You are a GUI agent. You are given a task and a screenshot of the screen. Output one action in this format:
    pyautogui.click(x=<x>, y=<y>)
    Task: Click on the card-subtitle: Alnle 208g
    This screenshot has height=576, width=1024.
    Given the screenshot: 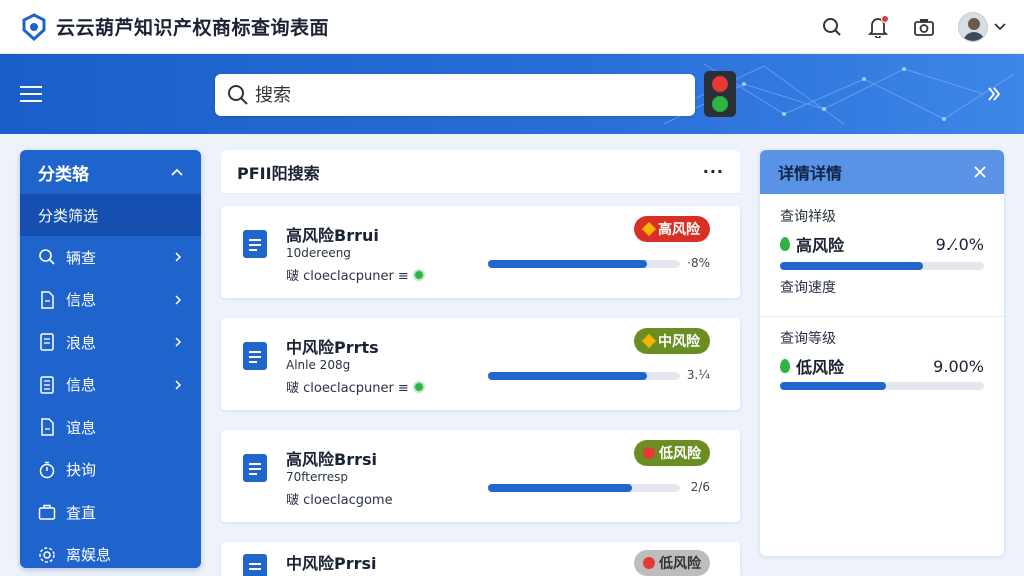 What is the action you would take?
    pyautogui.click(x=318, y=365)
    